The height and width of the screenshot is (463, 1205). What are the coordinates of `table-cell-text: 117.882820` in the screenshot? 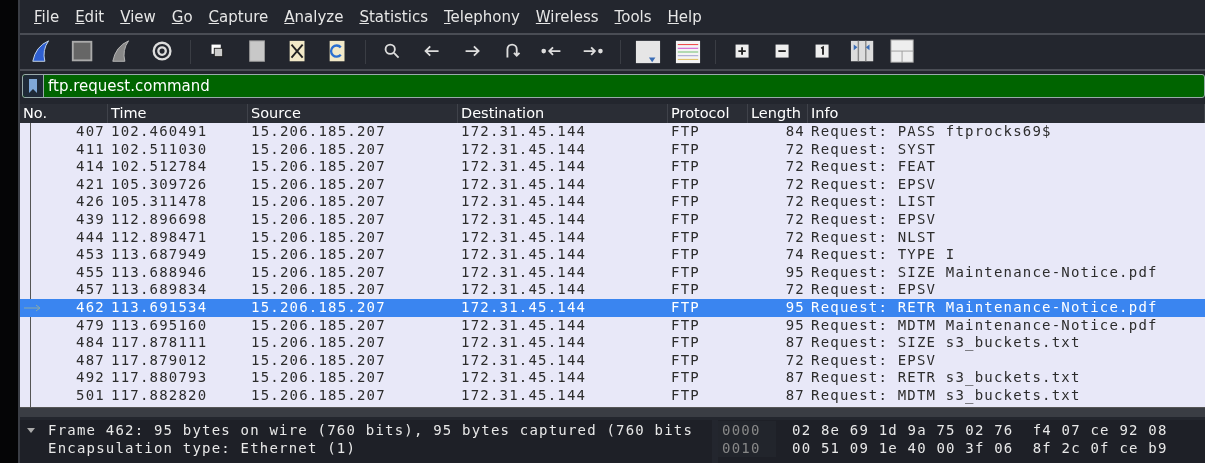 It's located at (159, 395).